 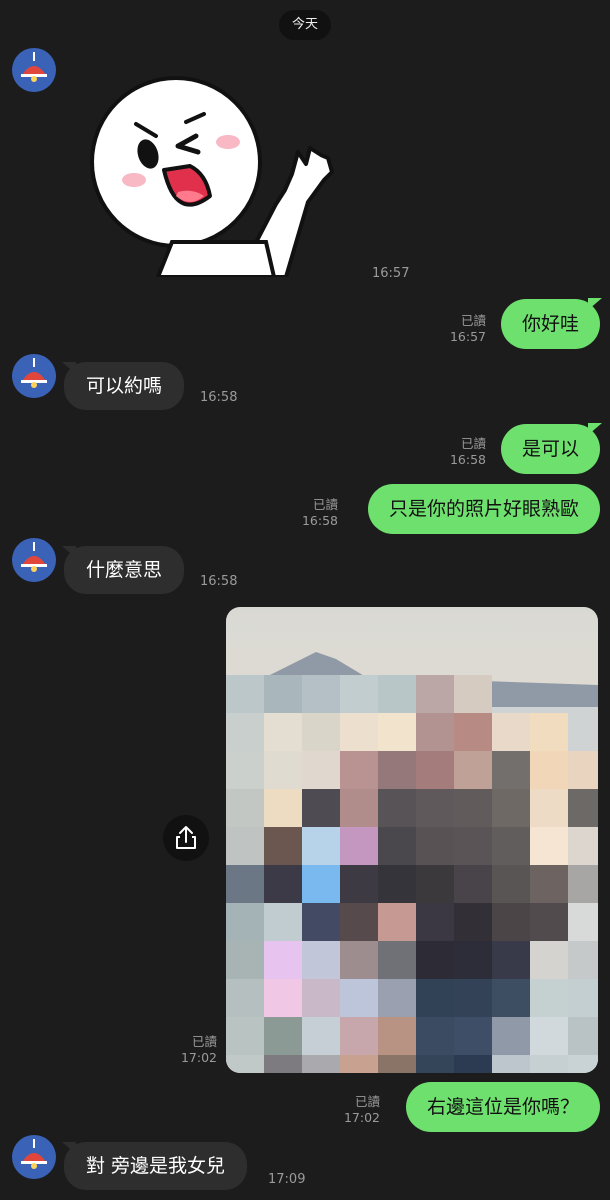 What do you see at coordinates (287, 1179) in the screenshot?
I see `message-time: 17:09` at bounding box center [287, 1179].